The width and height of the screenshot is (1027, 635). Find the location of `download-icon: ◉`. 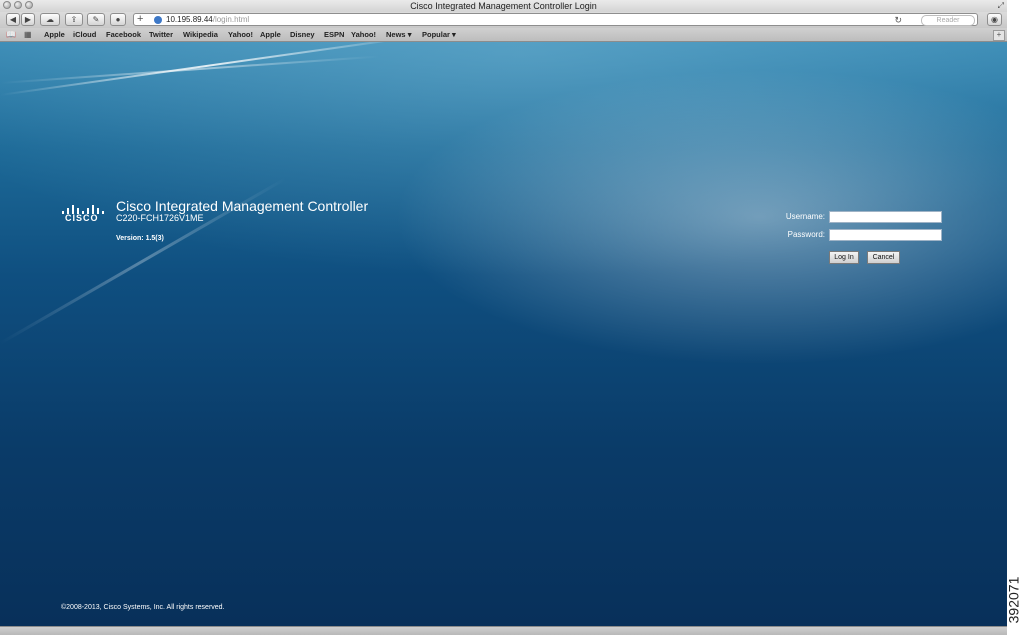

download-icon: ◉ is located at coordinates (994, 19).